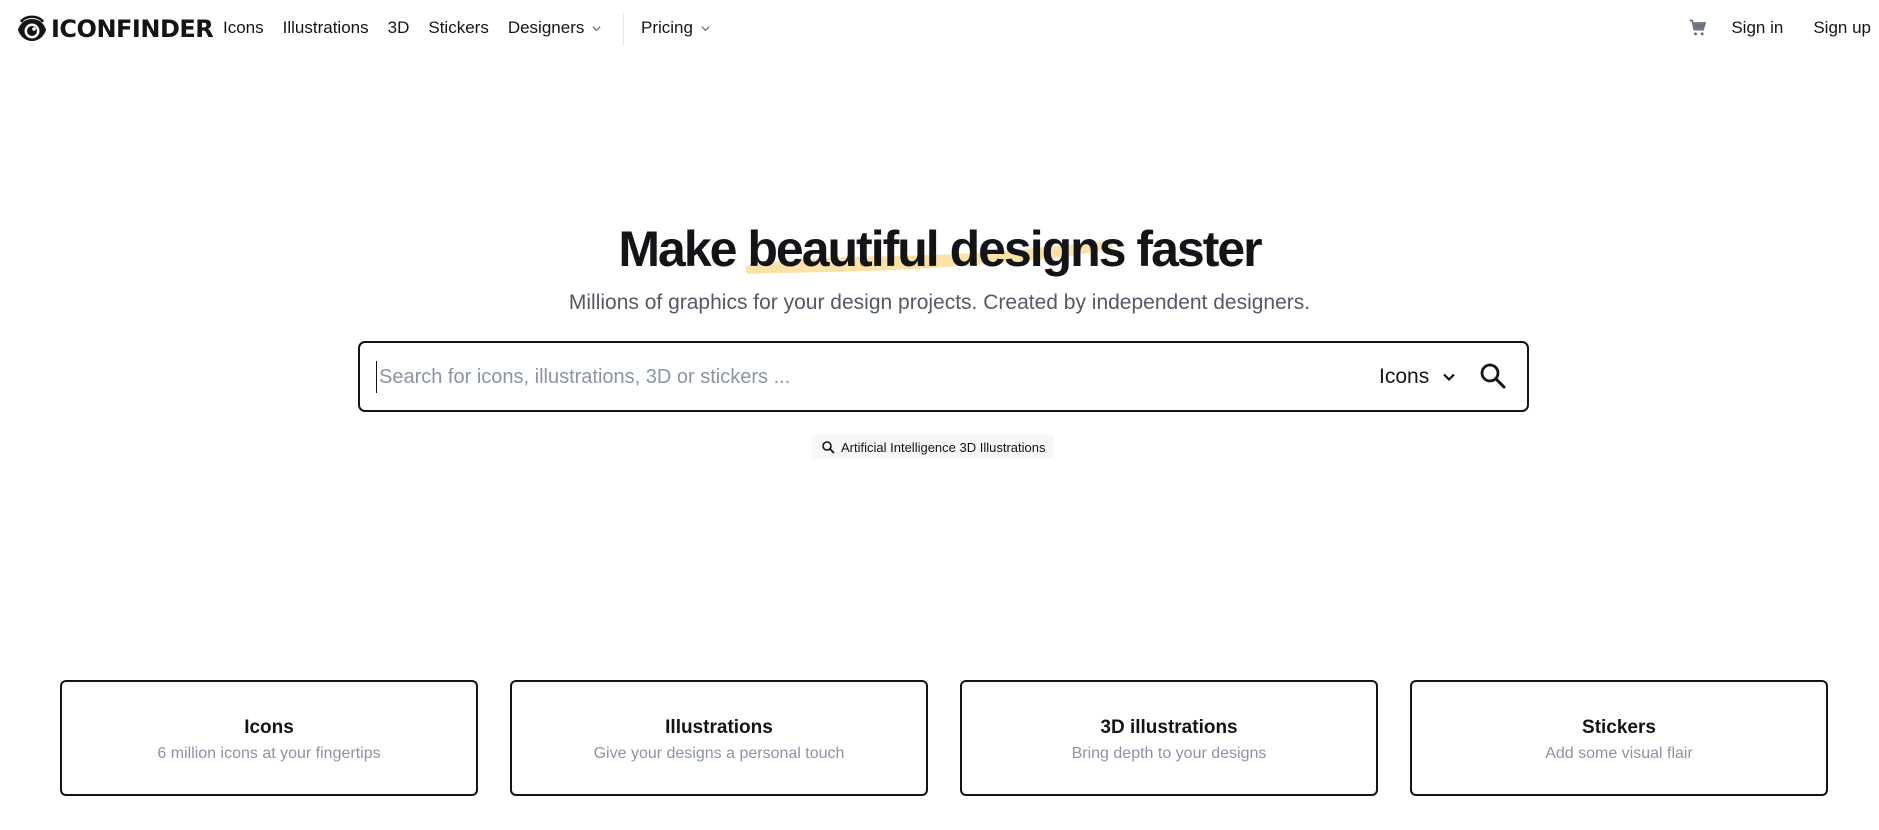 The height and width of the screenshot is (830, 1879). Describe the element at coordinates (32, 28) in the screenshot. I see `iconfinder-eye-logo-icon` at that location.